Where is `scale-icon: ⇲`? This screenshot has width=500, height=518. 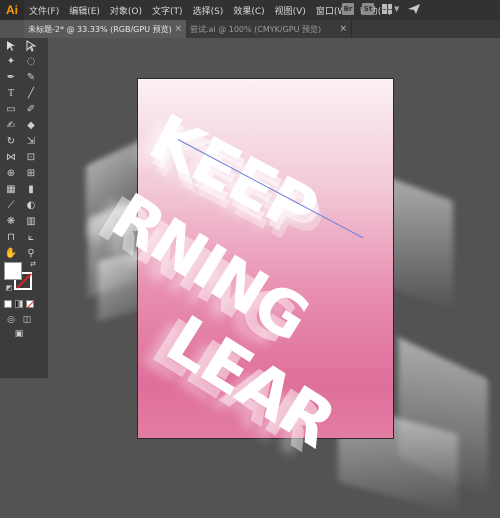 scale-icon: ⇲ is located at coordinates (31, 142).